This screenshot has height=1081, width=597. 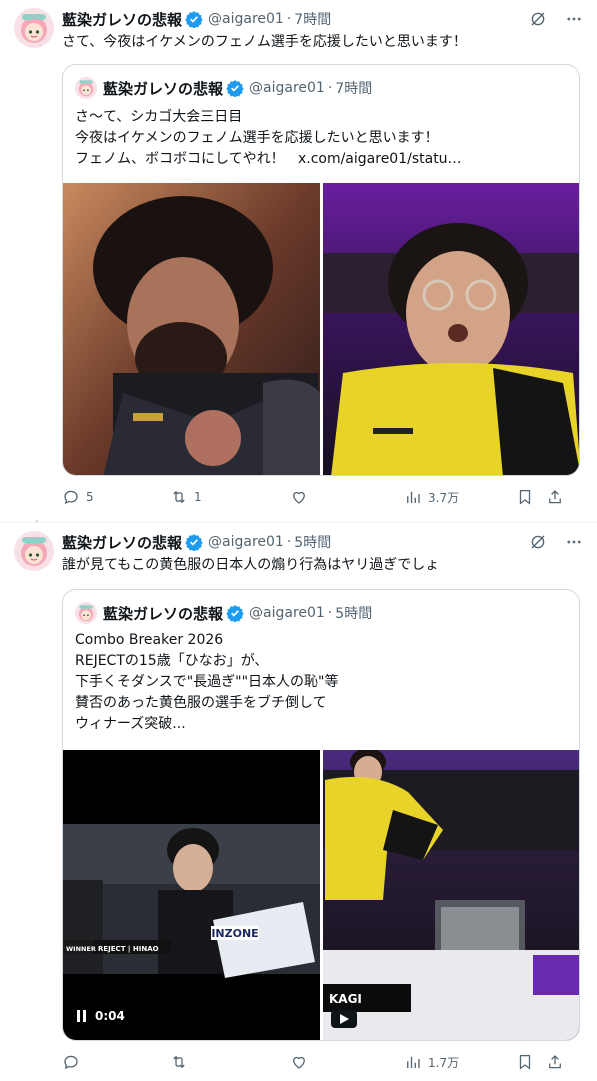 What do you see at coordinates (354, 614) in the screenshot?
I see `quoted-tweet-time: 5時間` at bounding box center [354, 614].